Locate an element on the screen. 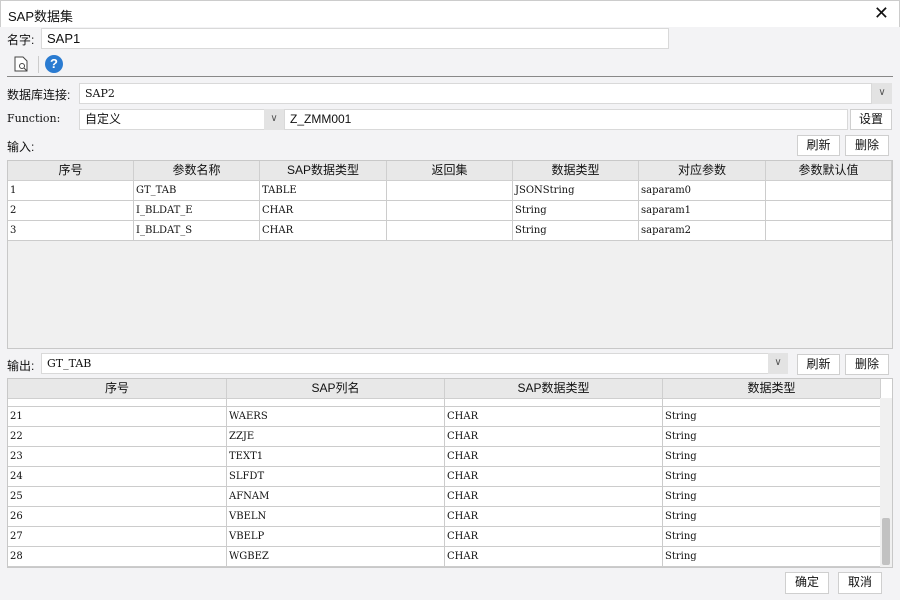 The height and width of the screenshot is (600, 900). table-row: 22 ZZJE CHAR String is located at coordinates (444, 437).